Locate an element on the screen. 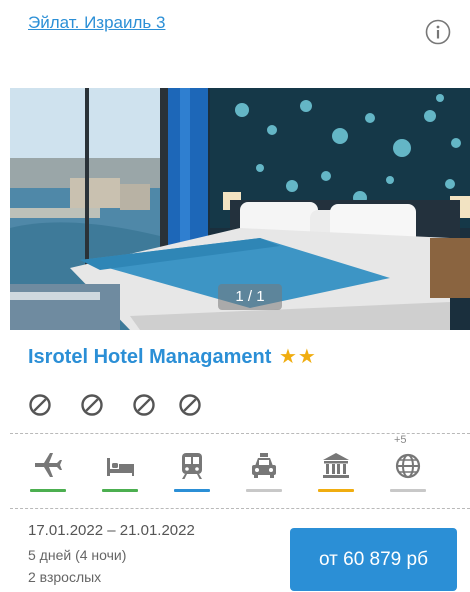 The height and width of the screenshot is (592, 470). service-flight-bar is located at coordinates (48, 490).